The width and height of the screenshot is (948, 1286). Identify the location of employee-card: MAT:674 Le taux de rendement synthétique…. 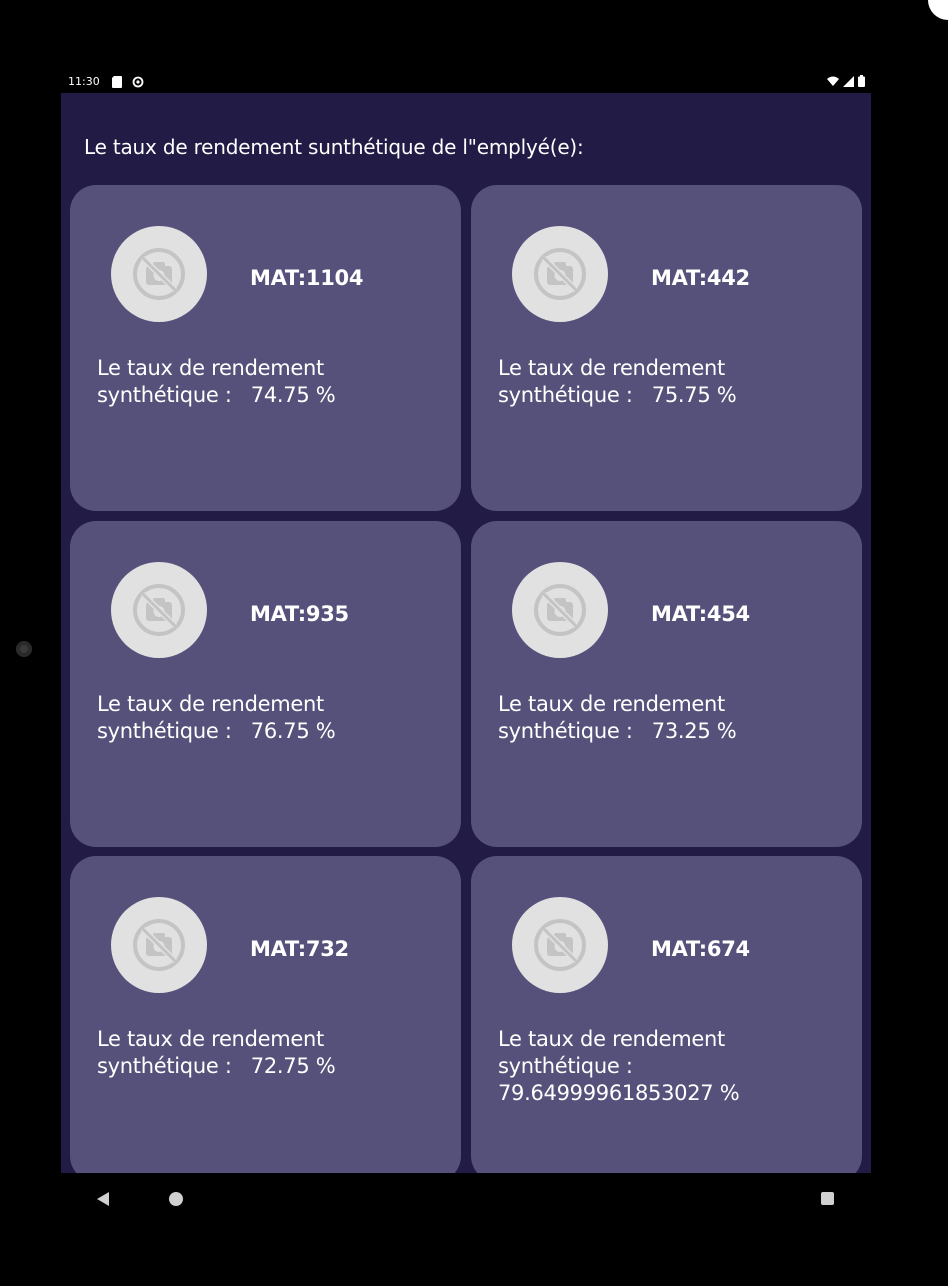
(666, 1014).